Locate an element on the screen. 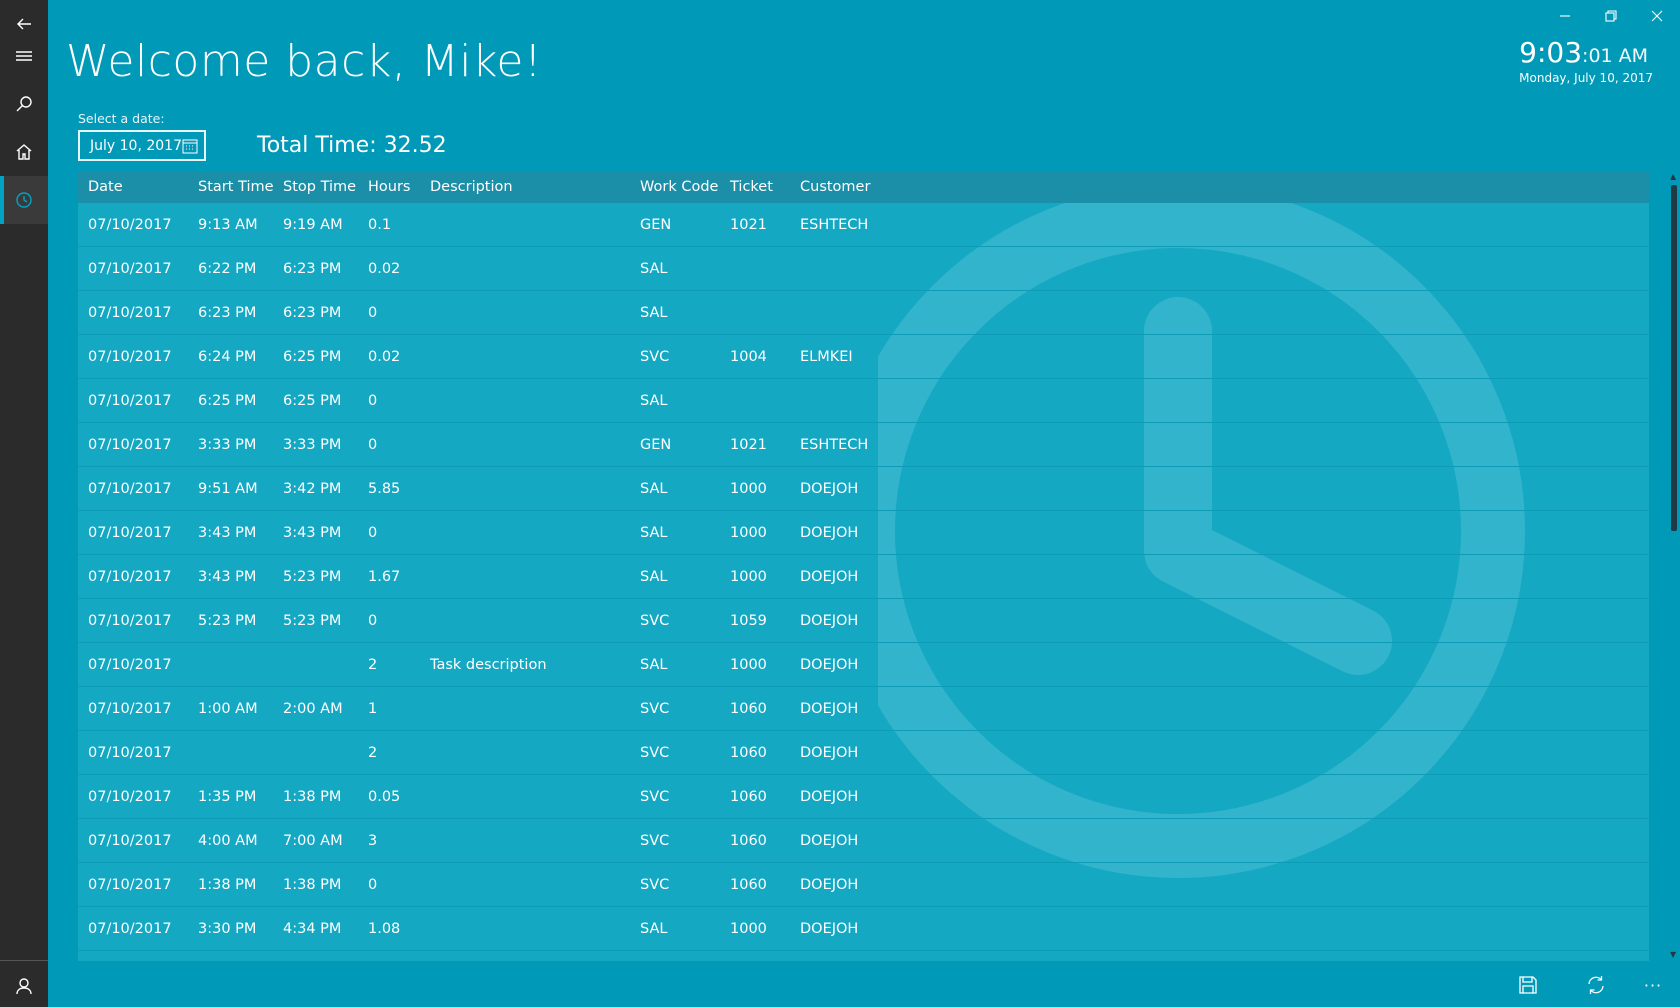 Image resolution: width=1680 pixels, height=1007 pixels. table-row: 07/10/2017 5:23 PM 5:23 PM 0 SVC 1059 DOEJOH is located at coordinates (863, 621).